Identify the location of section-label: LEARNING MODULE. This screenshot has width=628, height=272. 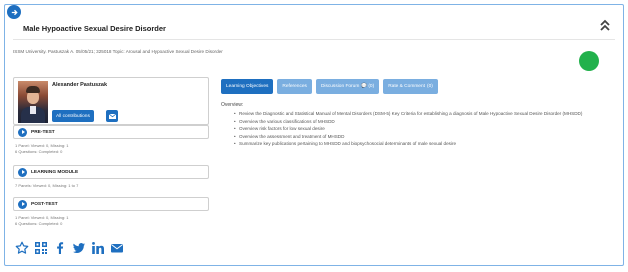
(55, 172).